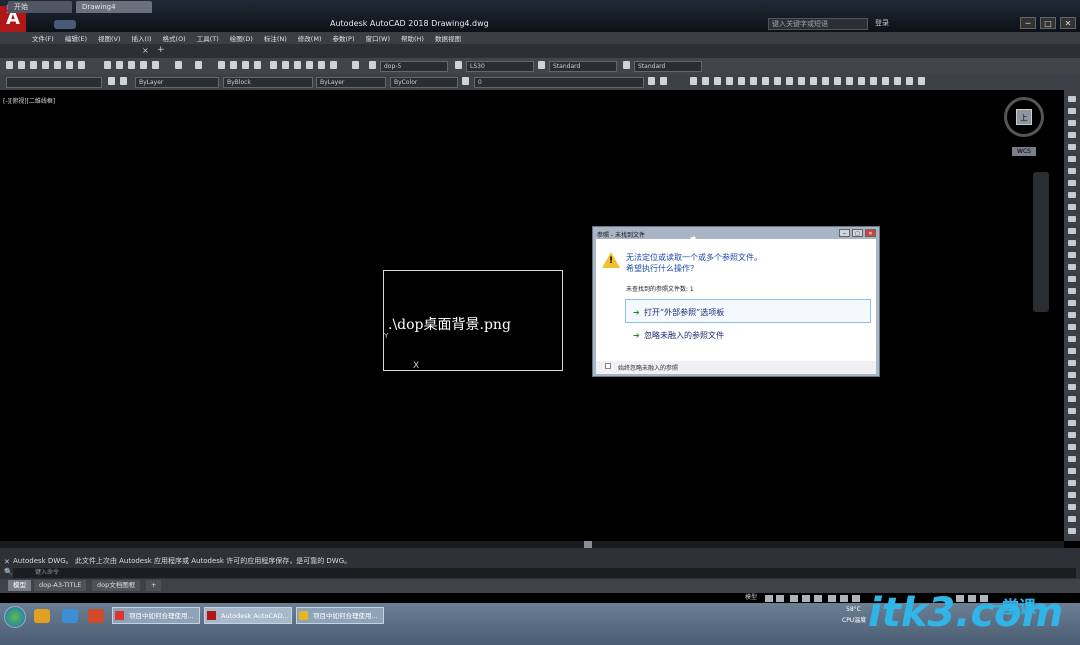  I want to click on make-block-icon, so click(837, 81).